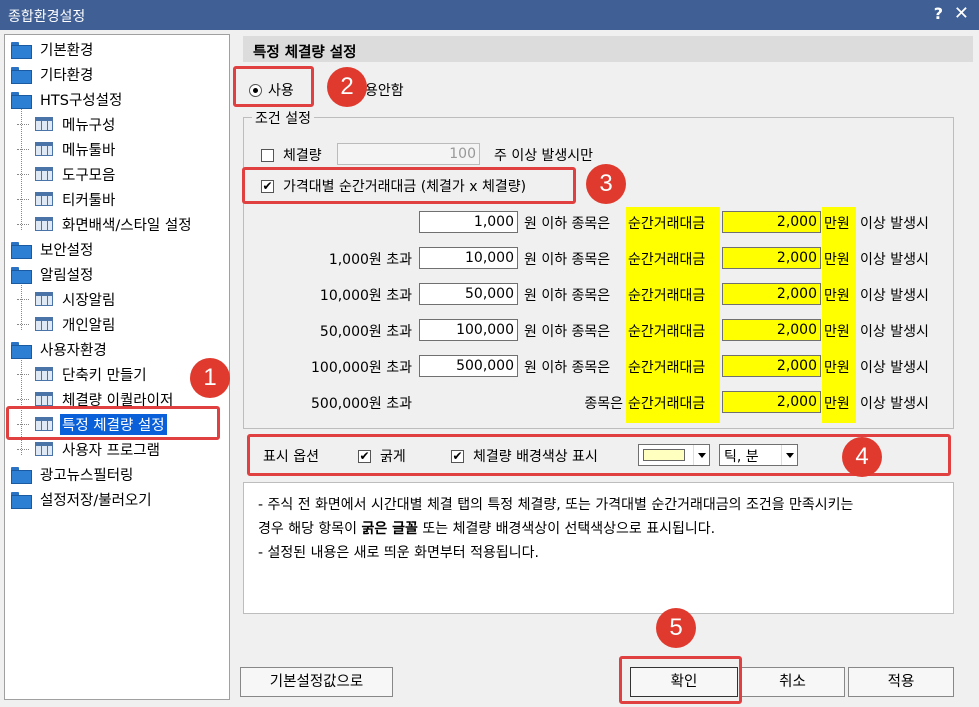 Image resolution: width=979 pixels, height=707 pixels. I want to click on panel-header: 특정 체결량 설정, so click(608, 49).